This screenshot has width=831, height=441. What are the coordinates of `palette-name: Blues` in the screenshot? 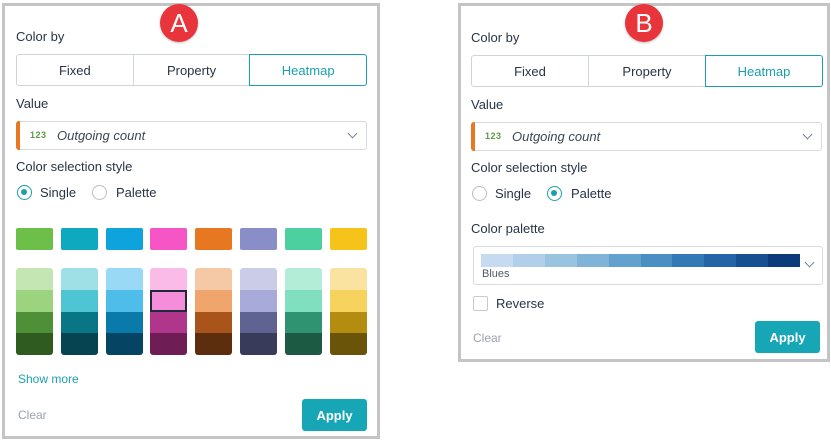 It's located at (496, 274).